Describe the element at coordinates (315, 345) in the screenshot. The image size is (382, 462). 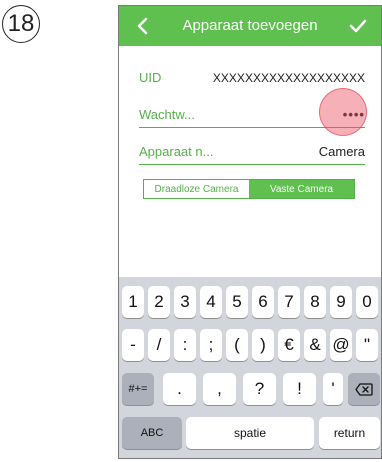
I see `key-ampersand: &` at that location.